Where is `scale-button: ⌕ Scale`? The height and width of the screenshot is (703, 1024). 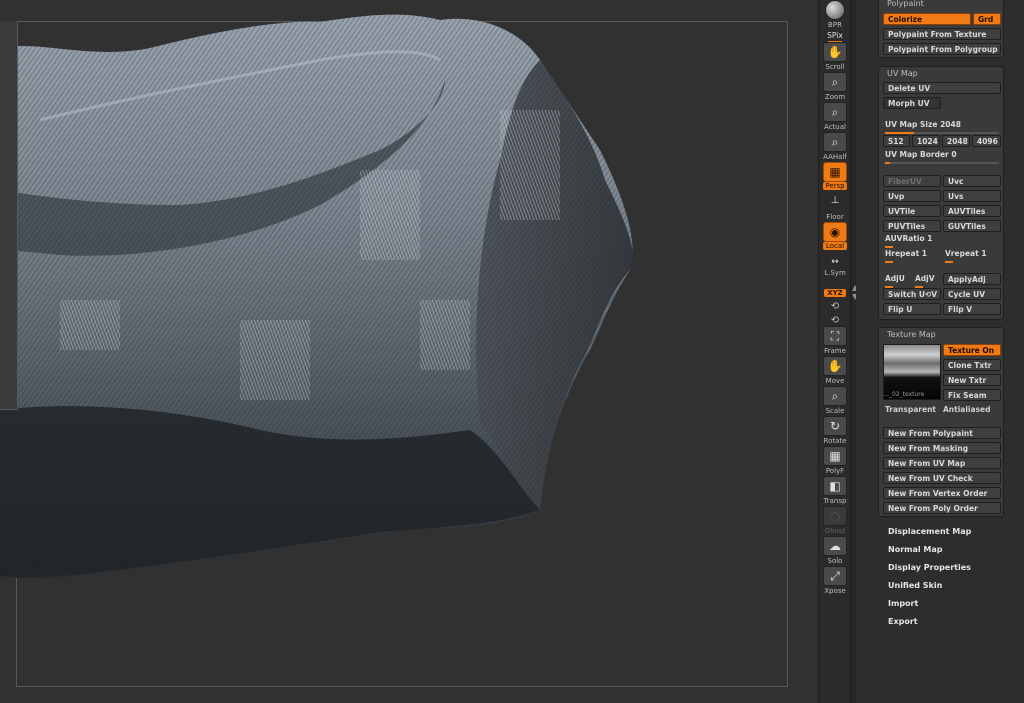 scale-button: ⌕ Scale is located at coordinates (835, 400).